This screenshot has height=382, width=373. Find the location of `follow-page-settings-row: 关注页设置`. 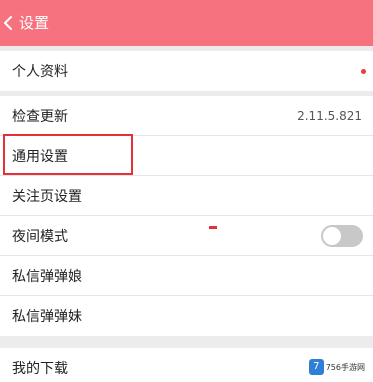

follow-page-settings-row: 关注页设置 is located at coordinates (186, 196).